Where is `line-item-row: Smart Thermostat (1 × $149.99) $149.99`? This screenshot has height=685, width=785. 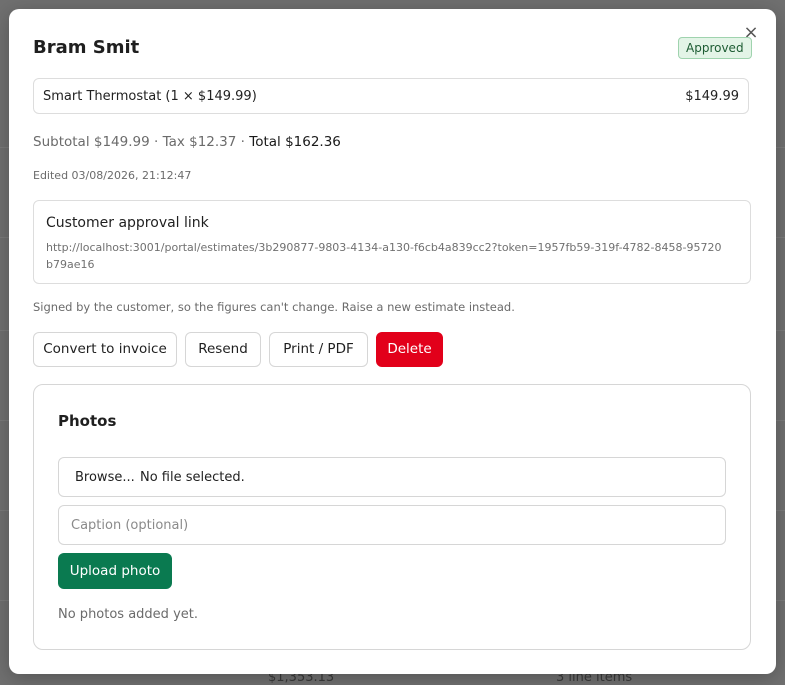 line-item-row: Smart Thermostat (1 × $149.99) $149.99 is located at coordinates (391, 96).